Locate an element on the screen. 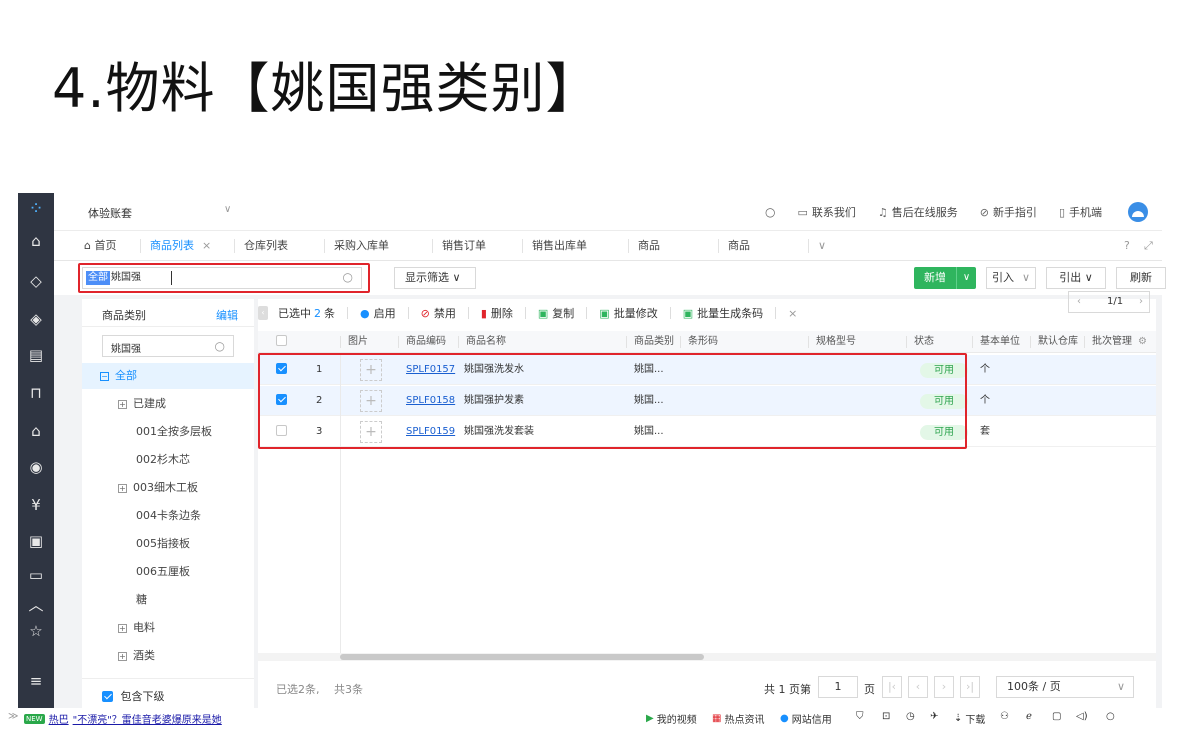 This screenshot has width=1180, height=752. tag-icon: ◈ is located at coordinates (36, 319).